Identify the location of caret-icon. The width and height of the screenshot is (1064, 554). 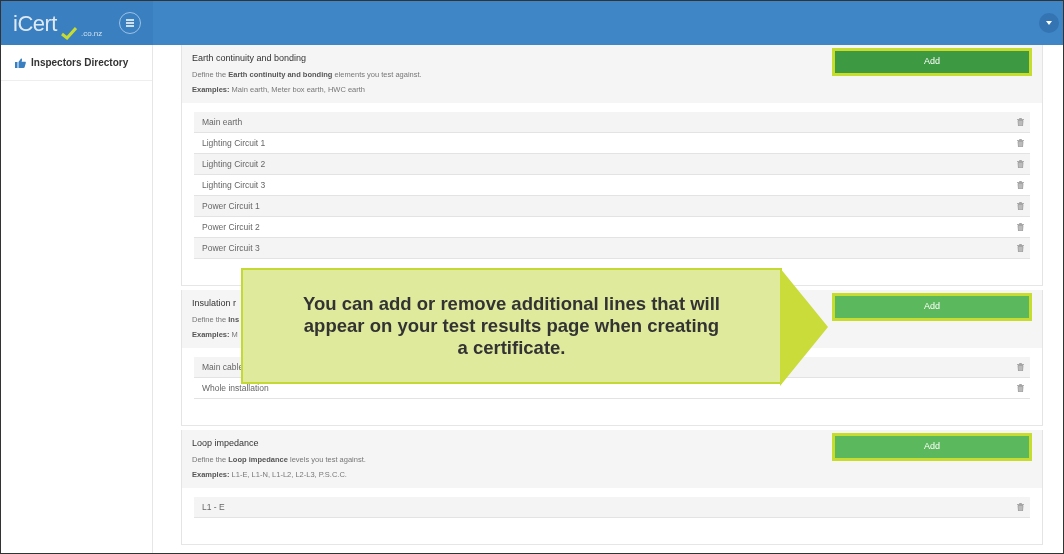
(1049, 23).